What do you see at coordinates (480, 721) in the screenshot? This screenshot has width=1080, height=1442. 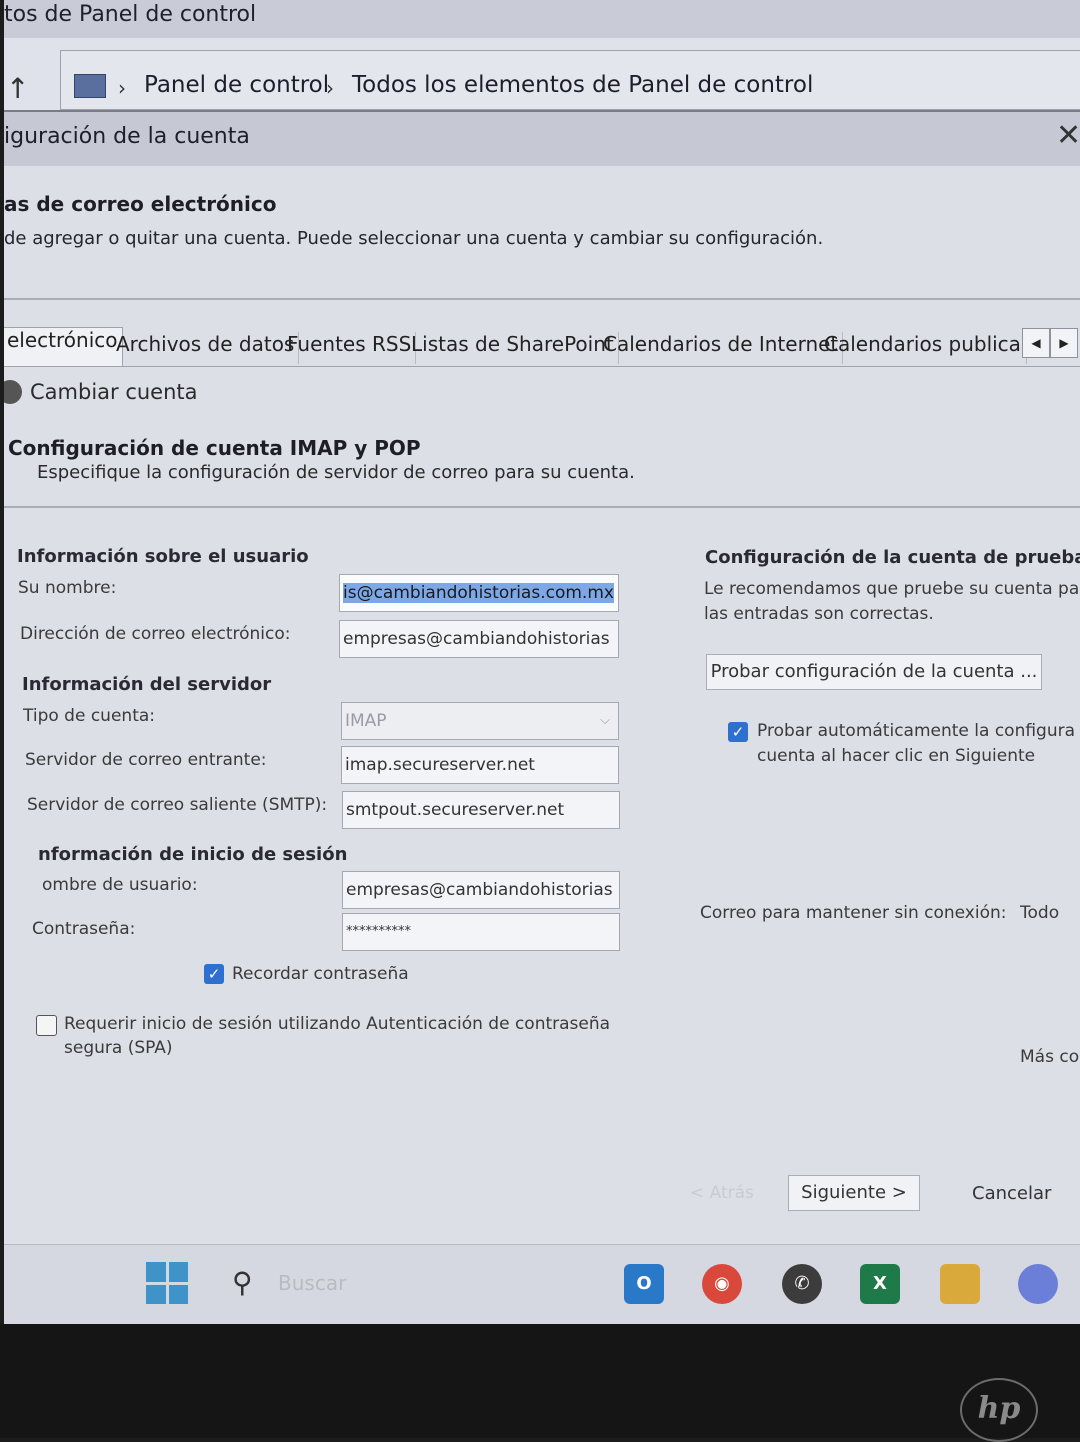 I see `account-type-select: IMAP ⌵` at bounding box center [480, 721].